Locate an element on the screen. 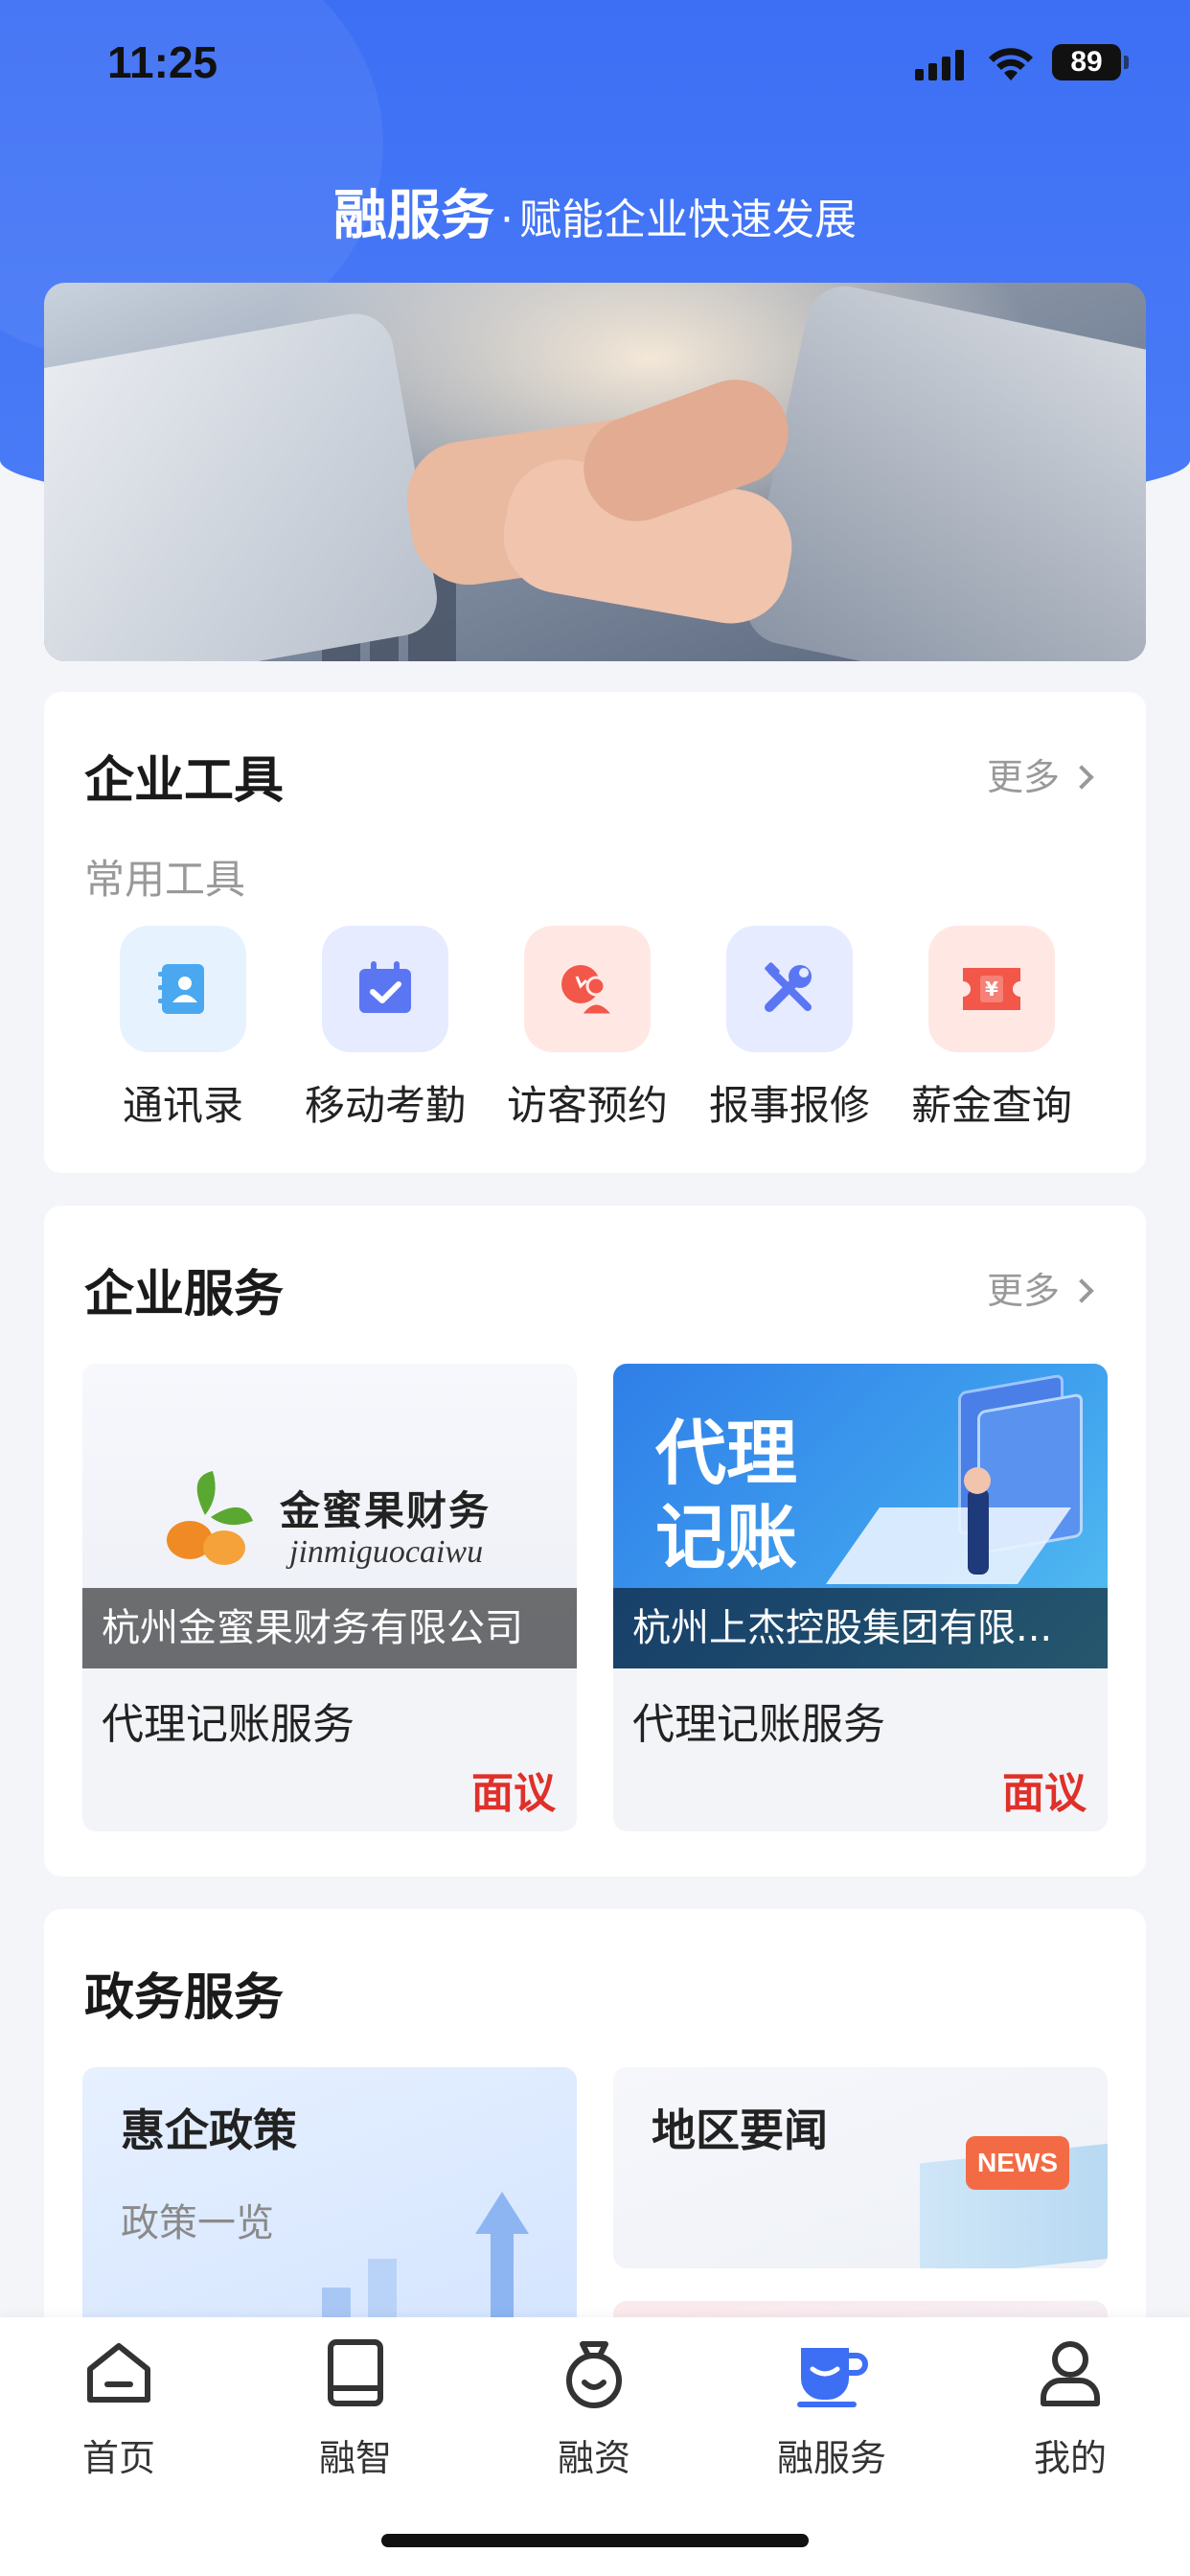 This screenshot has height=2576, width=1190. home-indicator is located at coordinates (595, 2540).